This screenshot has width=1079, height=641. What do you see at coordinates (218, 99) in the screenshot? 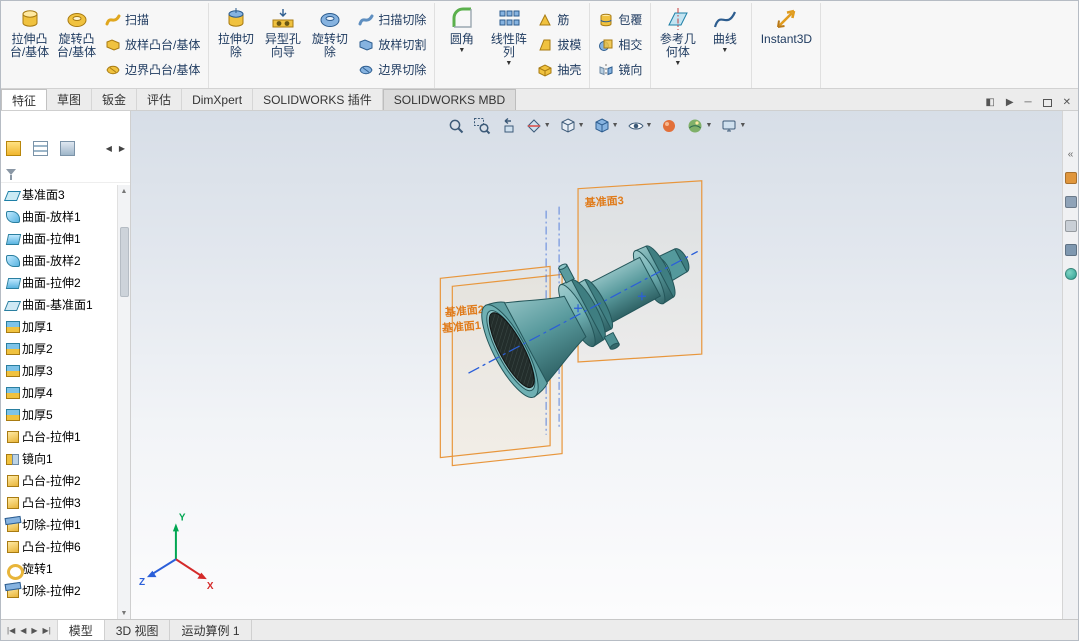
I see `tab-dimxpert: DimXpert` at bounding box center [218, 99].